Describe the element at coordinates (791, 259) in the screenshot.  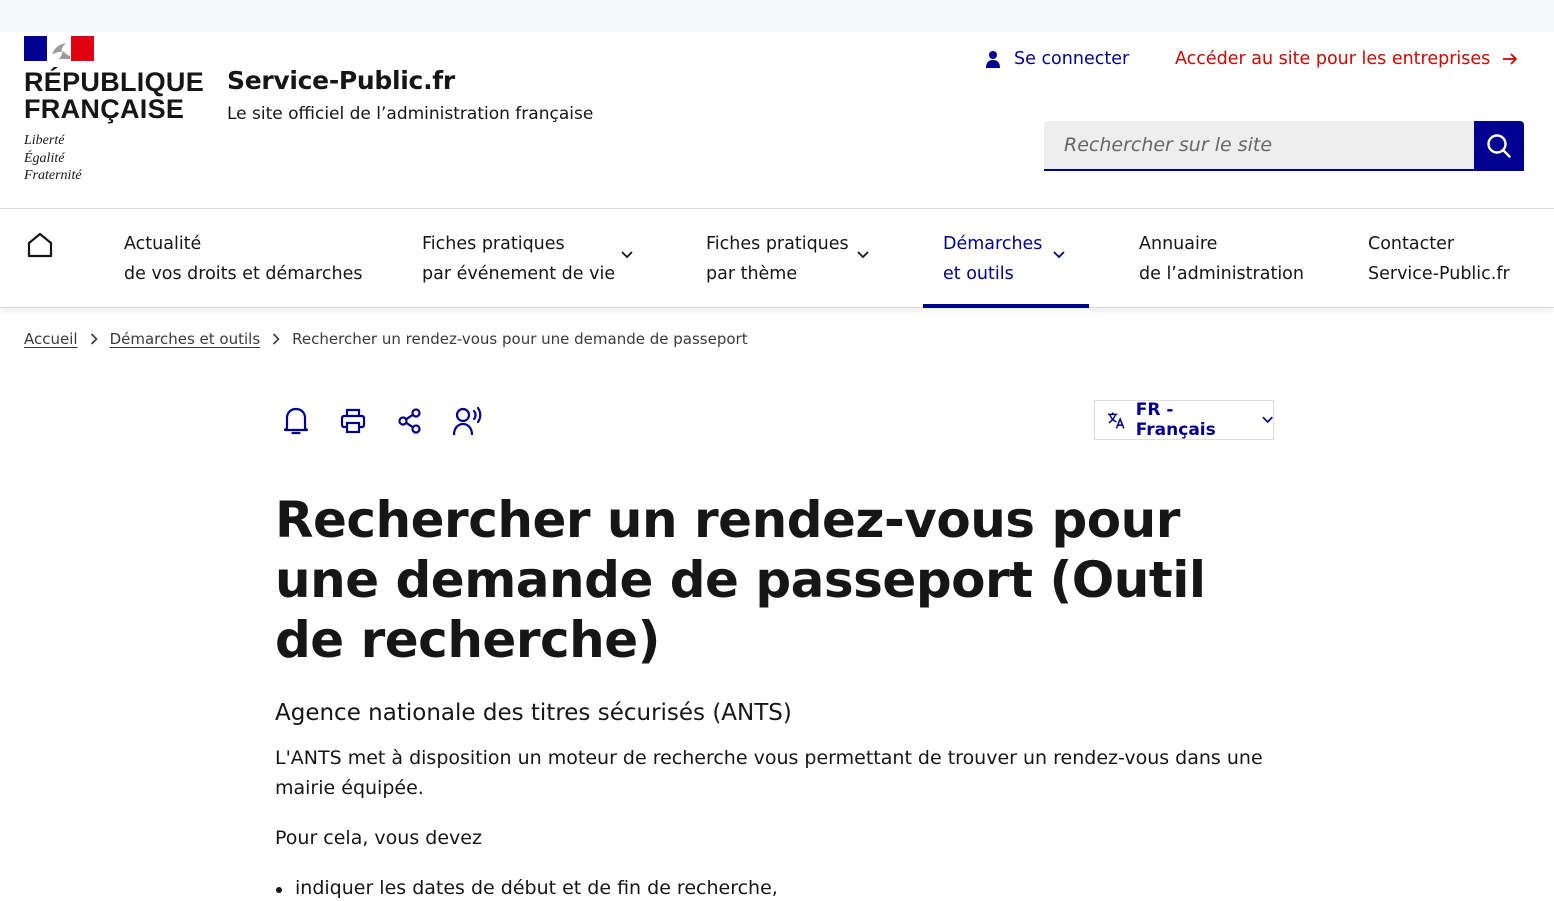
I see `nav-item-fiches-theme: Fiches pratiques par thème` at that location.